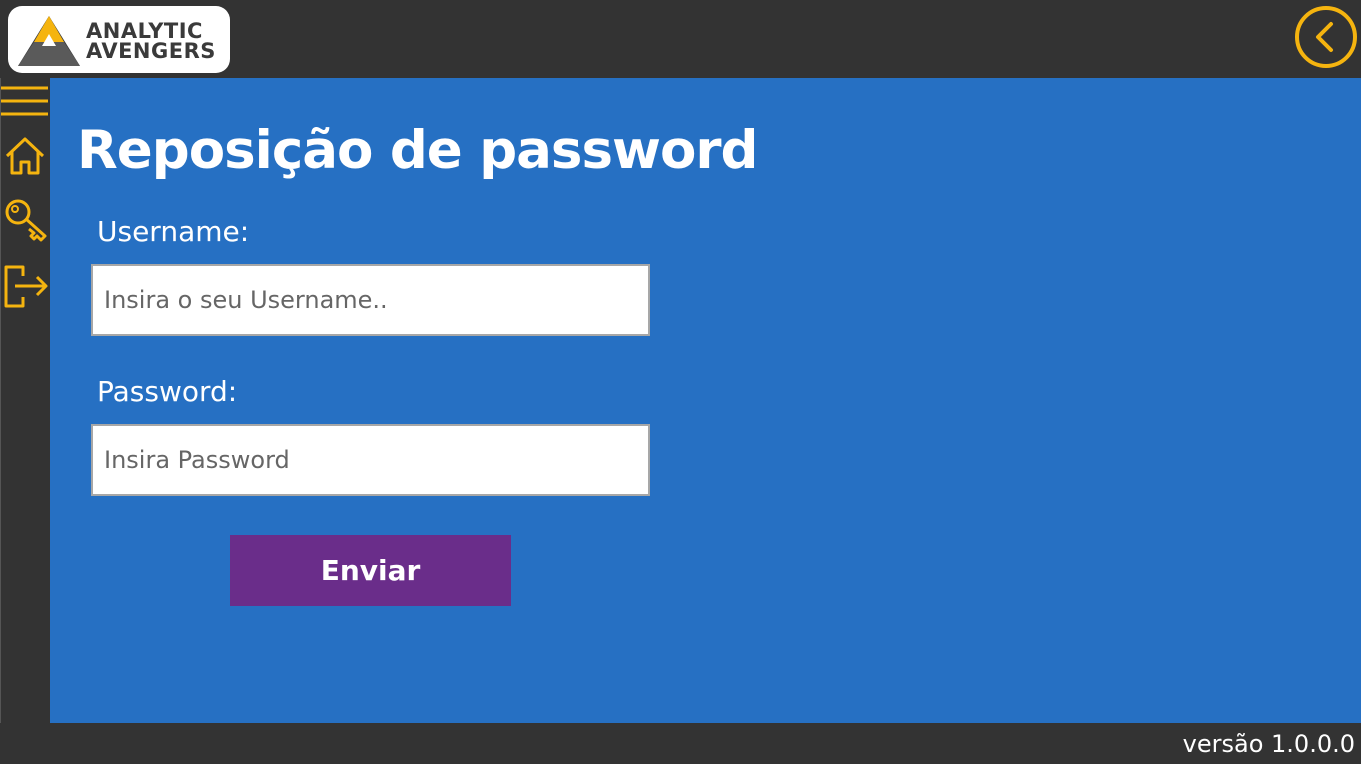  I want to click on sidebar-item-password-reset, so click(26, 220).